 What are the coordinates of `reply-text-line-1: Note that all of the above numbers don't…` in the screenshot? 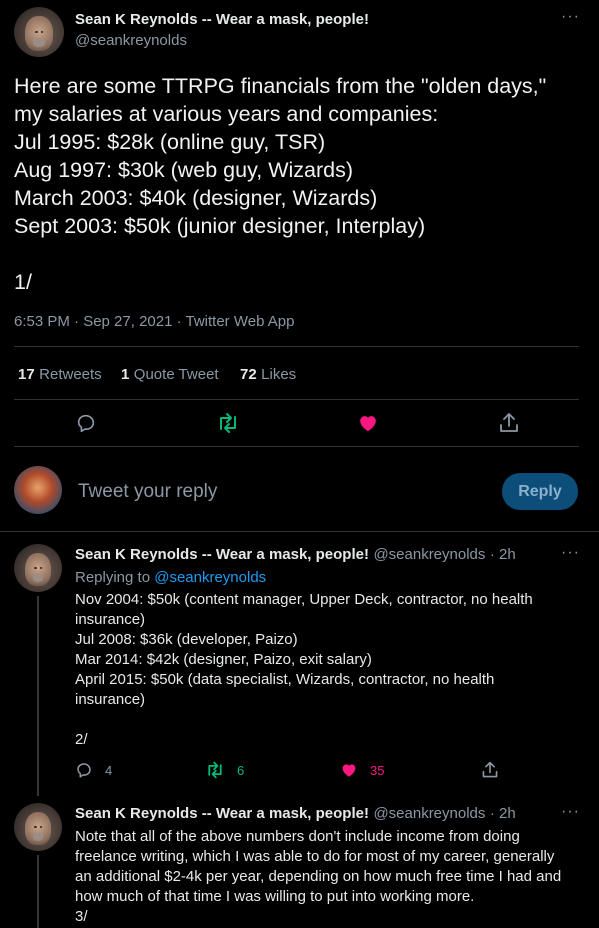 It's located at (297, 836).